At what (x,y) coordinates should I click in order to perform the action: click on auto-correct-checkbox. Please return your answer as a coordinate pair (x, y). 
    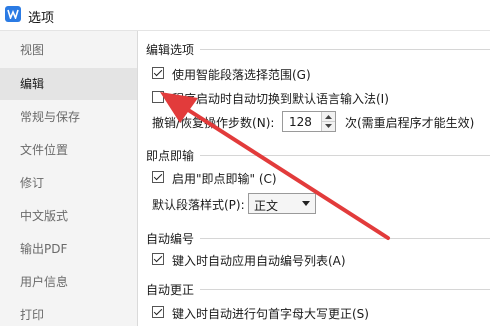
    Looking at the image, I should click on (158, 312).